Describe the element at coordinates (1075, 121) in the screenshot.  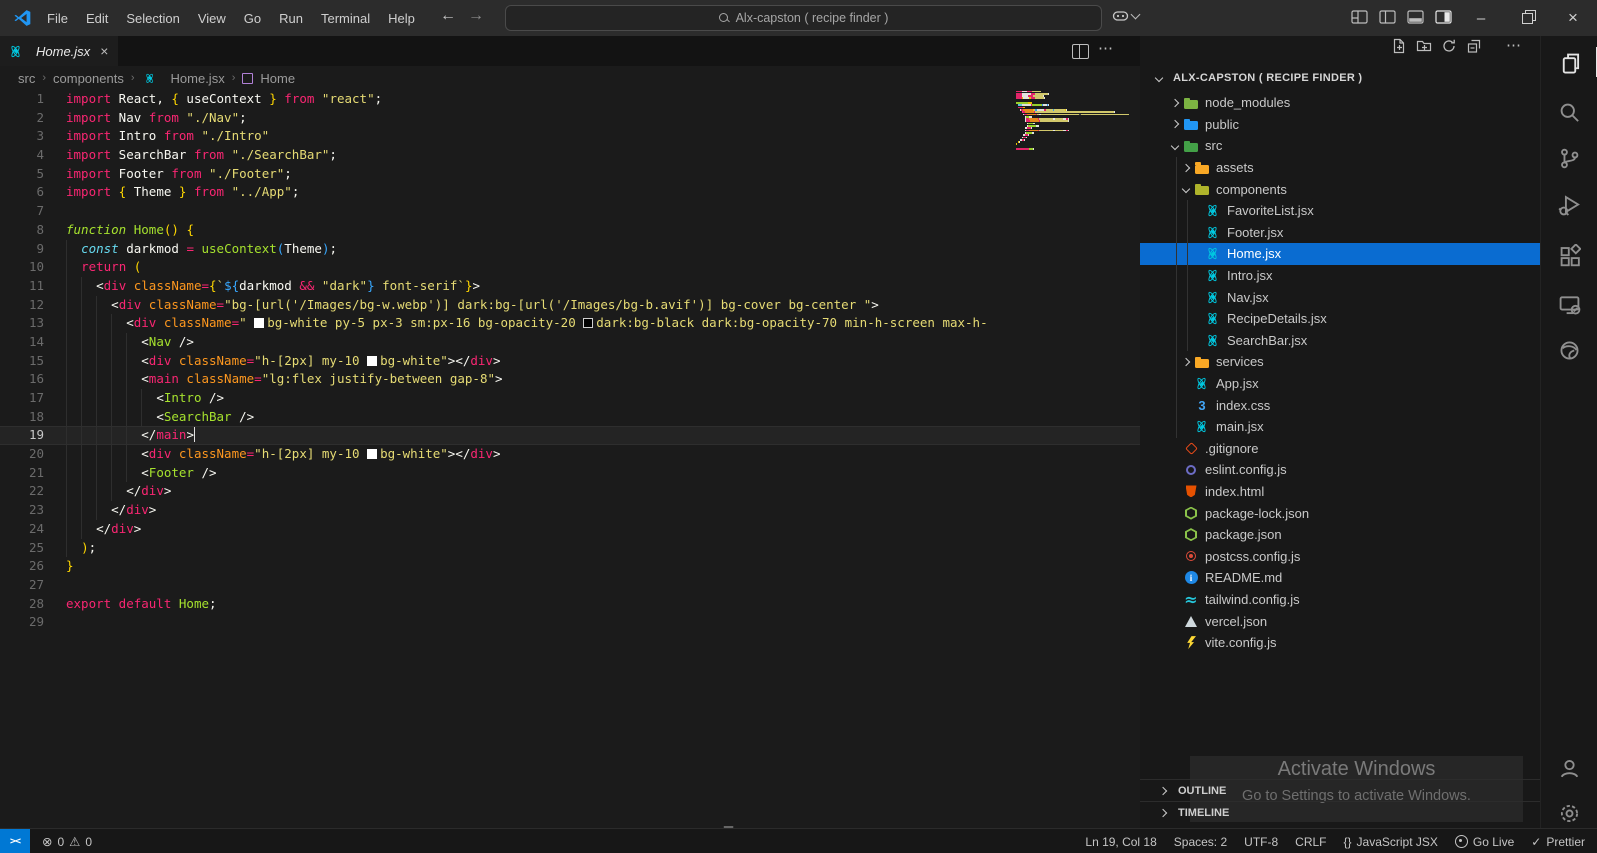
I see `minimap` at that location.